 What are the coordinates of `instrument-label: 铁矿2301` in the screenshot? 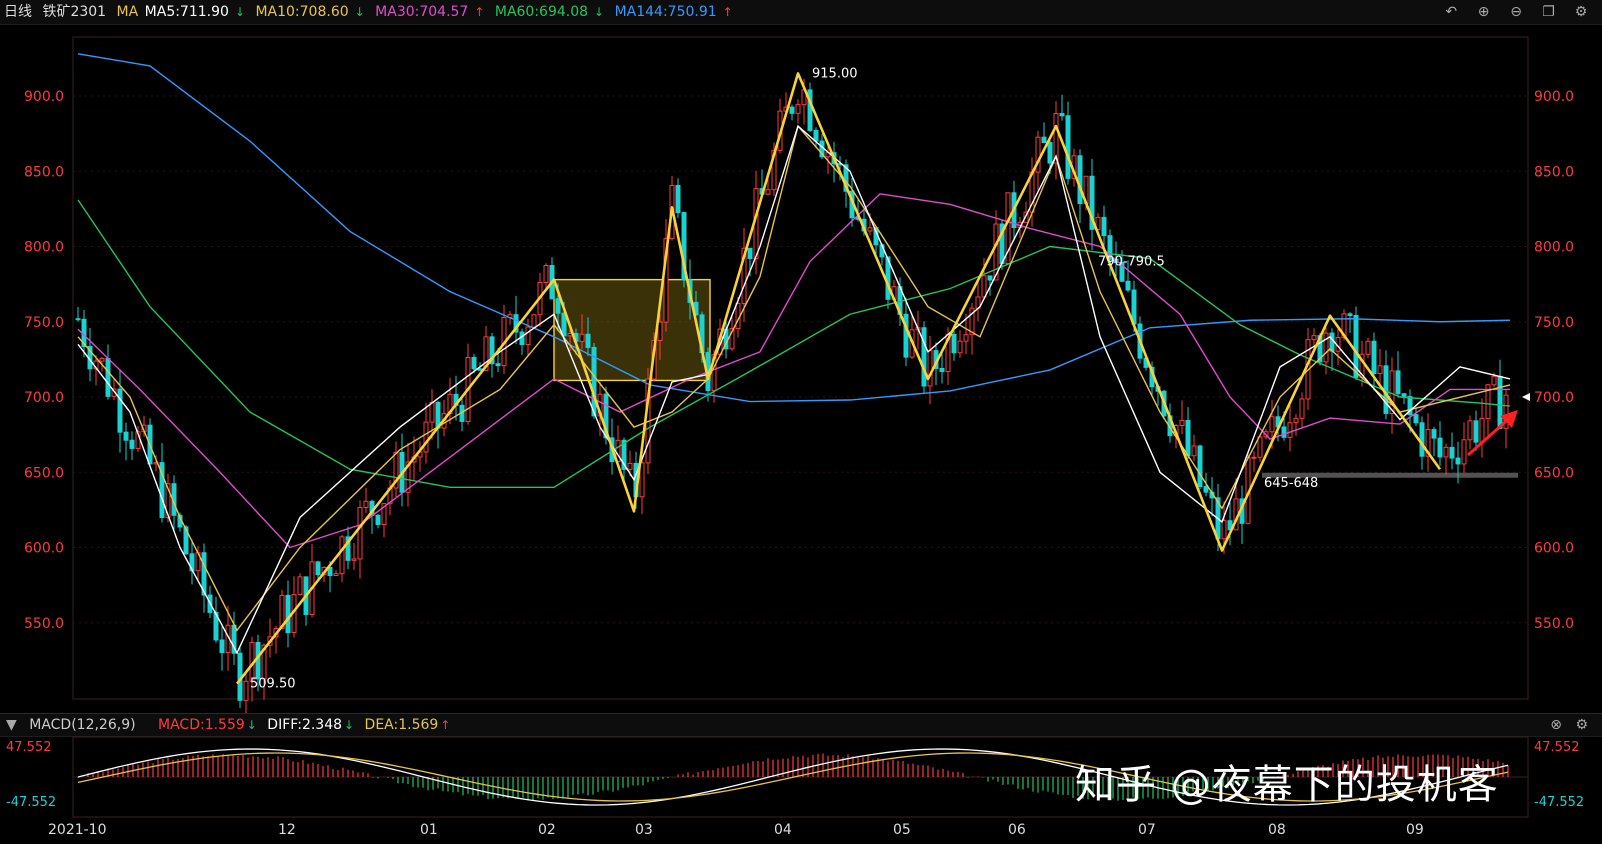 It's located at (74, 12).